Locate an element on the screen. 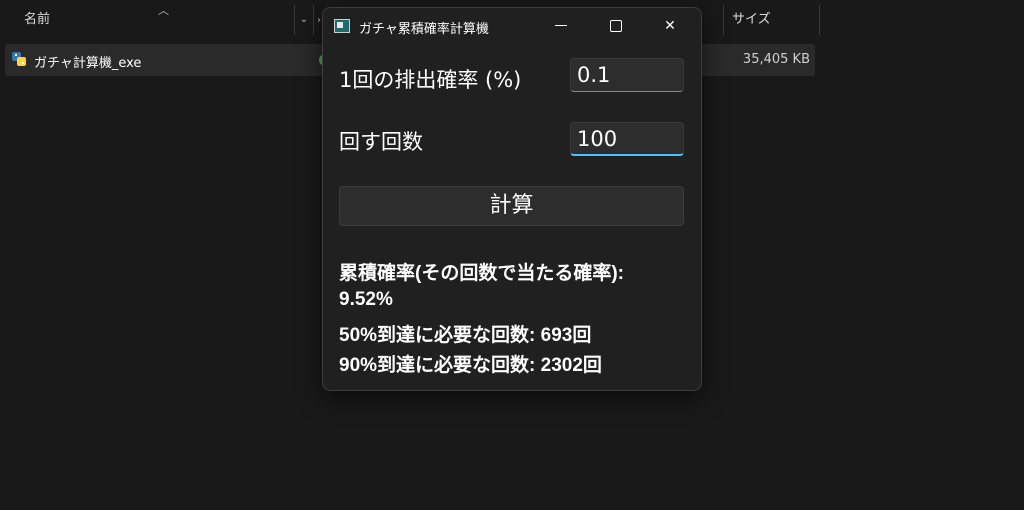 The width and height of the screenshot is (1024, 510). minimize-icon is located at coordinates (561, 25).